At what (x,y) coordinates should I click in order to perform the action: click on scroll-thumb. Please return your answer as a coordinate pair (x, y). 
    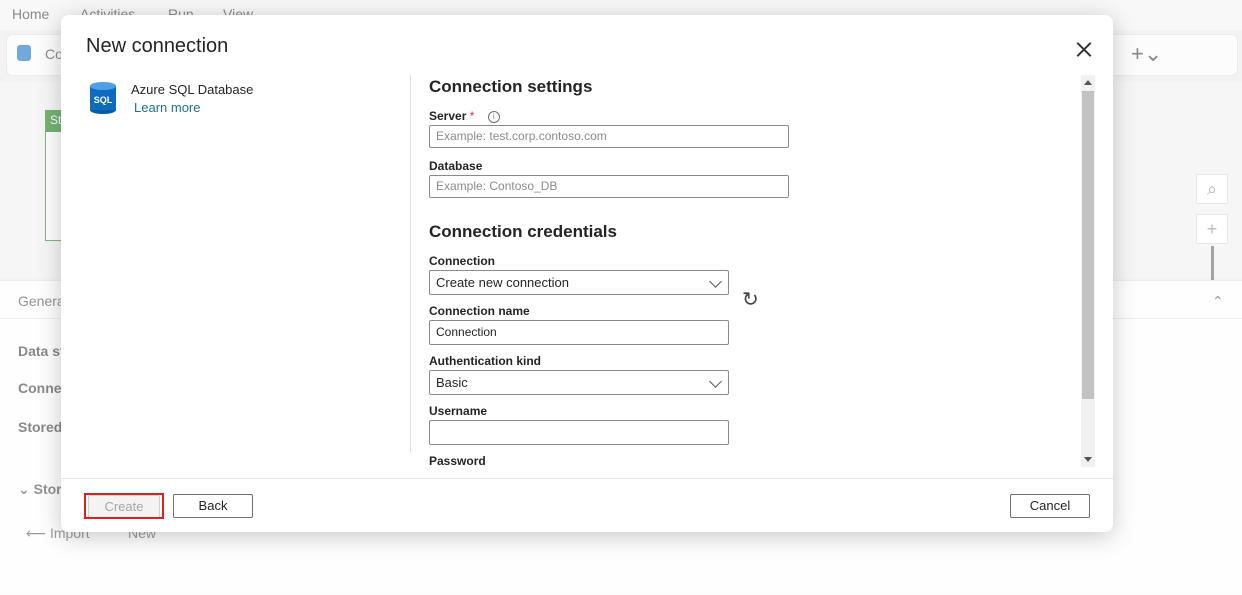
    Looking at the image, I should click on (1088, 245).